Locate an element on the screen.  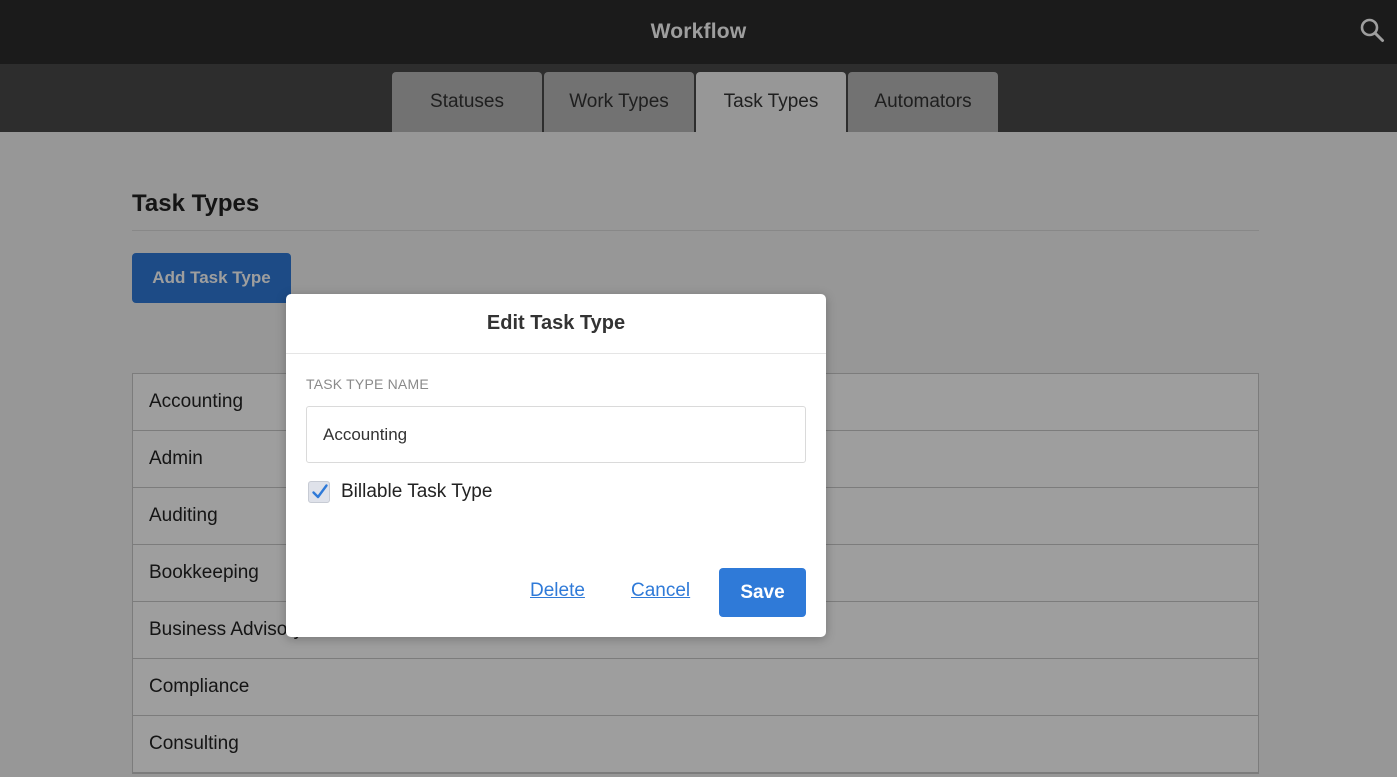
dialog-header: Edit Task Type is located at coordinates (556, 324).